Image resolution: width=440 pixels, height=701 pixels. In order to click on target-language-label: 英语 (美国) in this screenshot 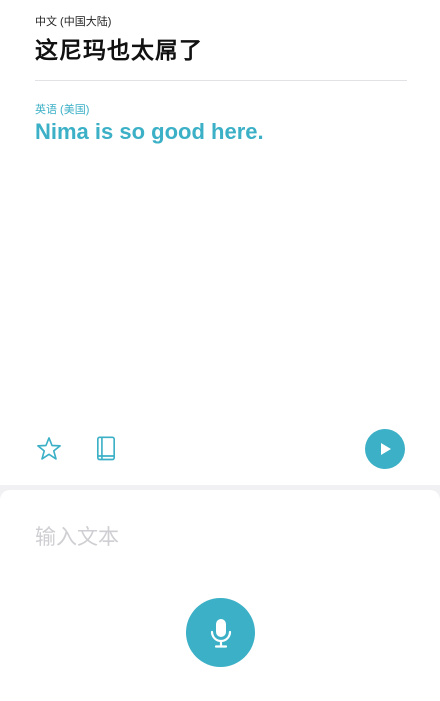, I will do `click(62, 109)`.